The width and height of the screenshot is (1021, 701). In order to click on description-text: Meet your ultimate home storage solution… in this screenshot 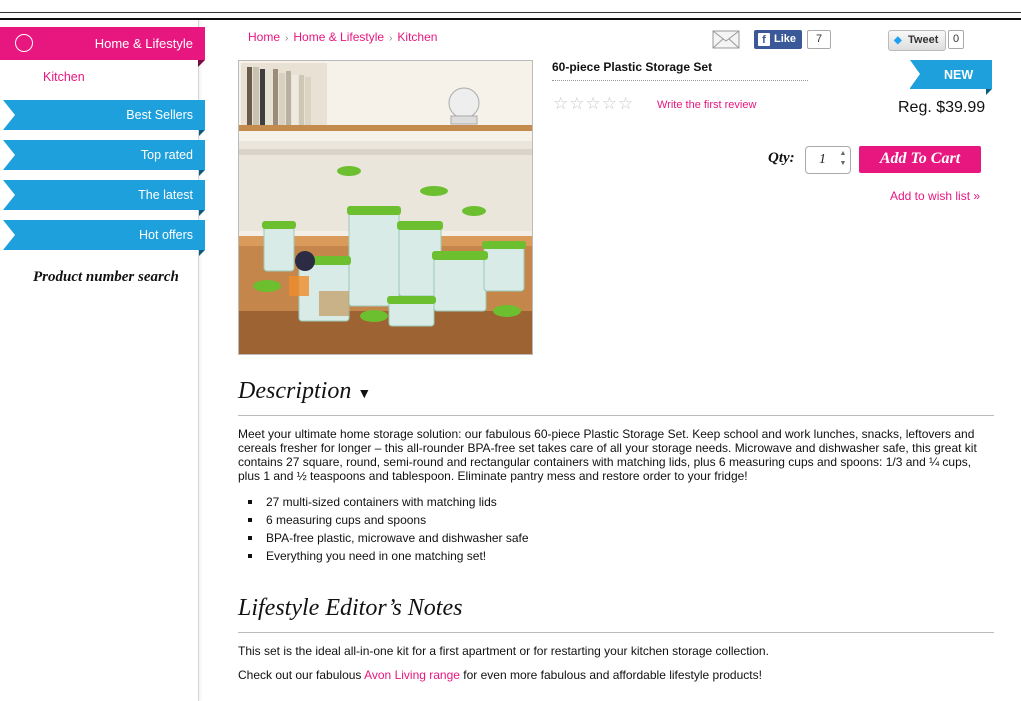, I will do `click(607, 455)`.